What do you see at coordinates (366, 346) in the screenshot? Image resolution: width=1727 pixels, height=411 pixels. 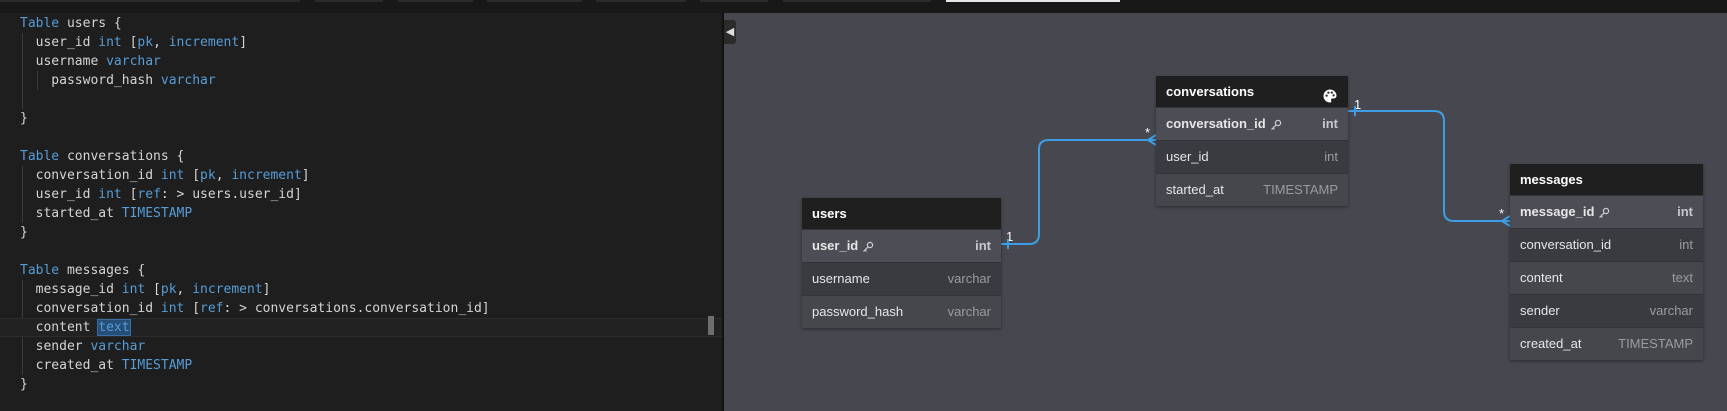 I see `code-line: sender varchar` at bounding box center [366, 346].